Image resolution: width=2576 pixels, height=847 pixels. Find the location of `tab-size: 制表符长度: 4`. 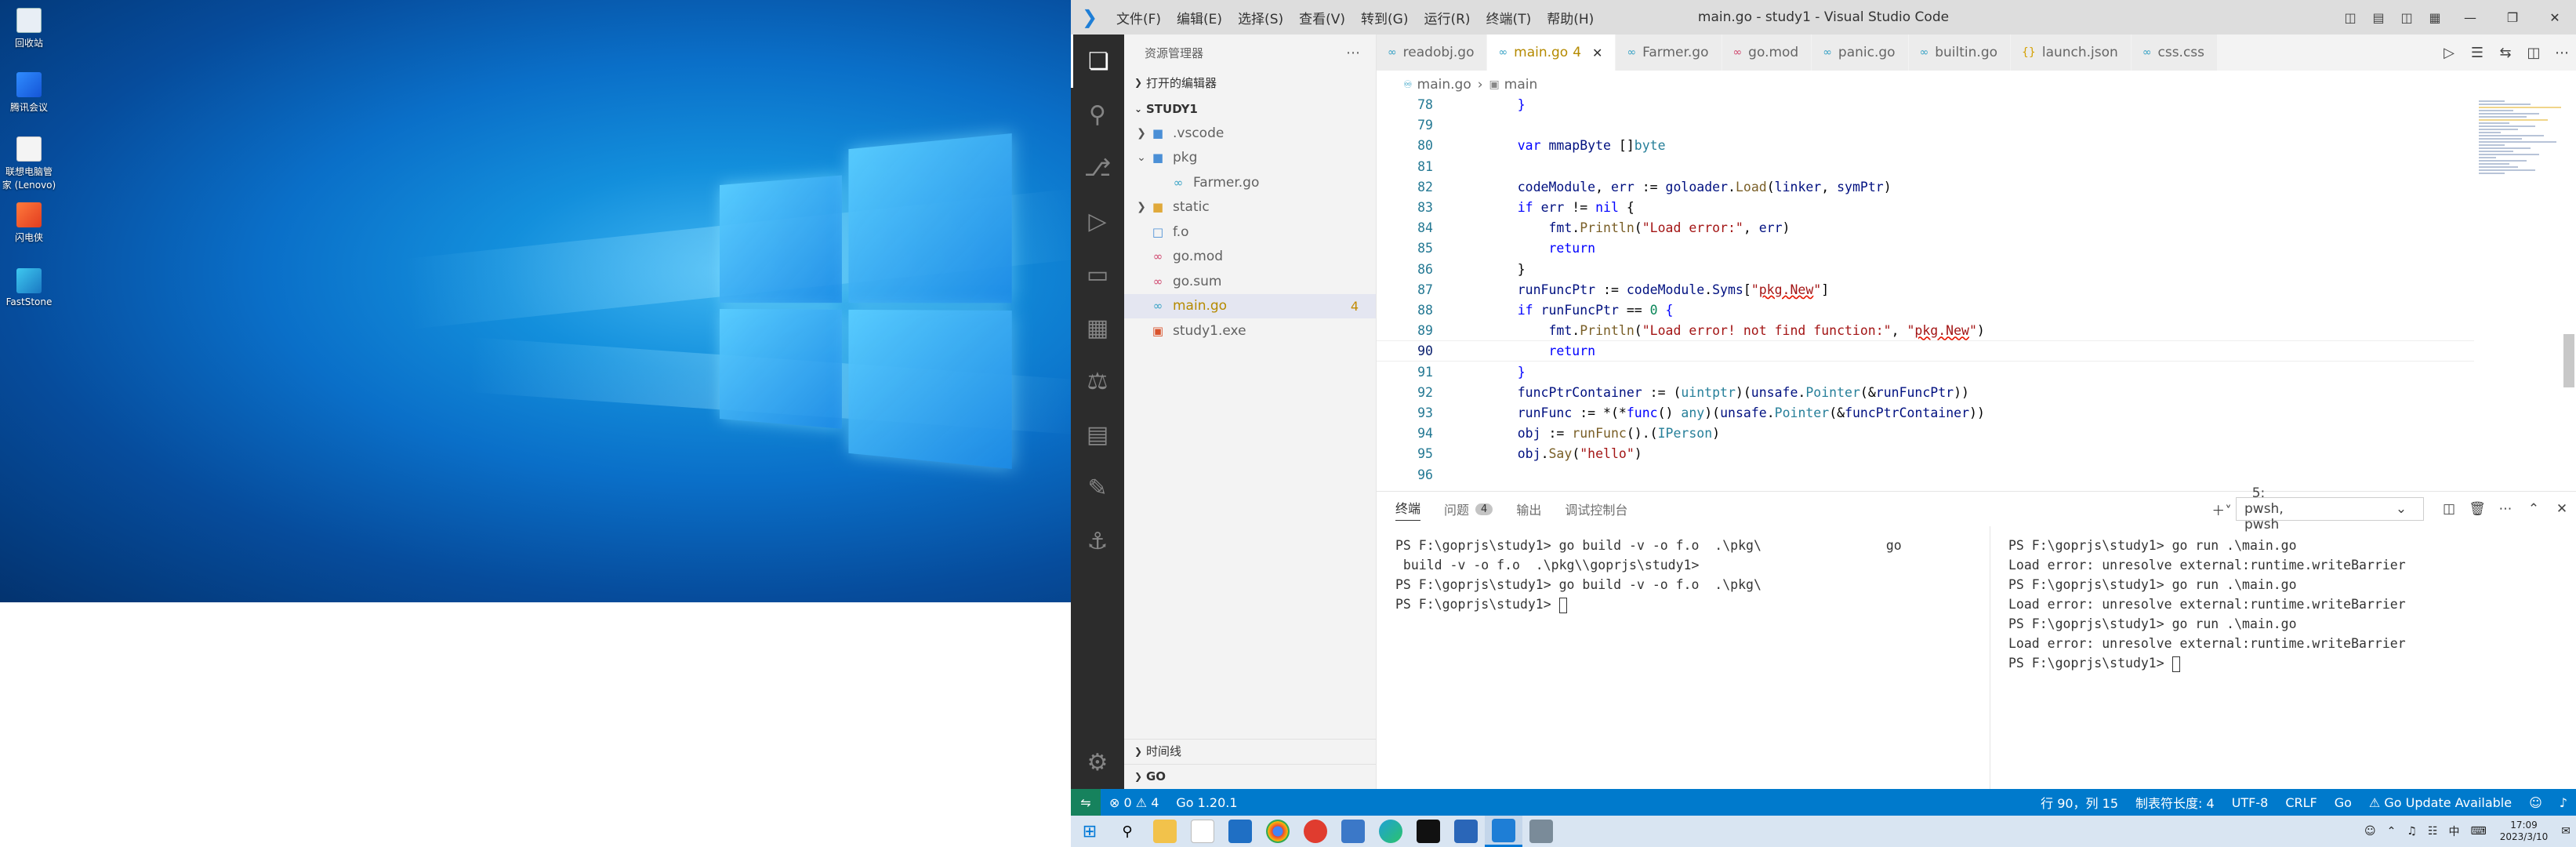

tab-size: 制表符长度: 4 is located at coordinates (2175, 802).